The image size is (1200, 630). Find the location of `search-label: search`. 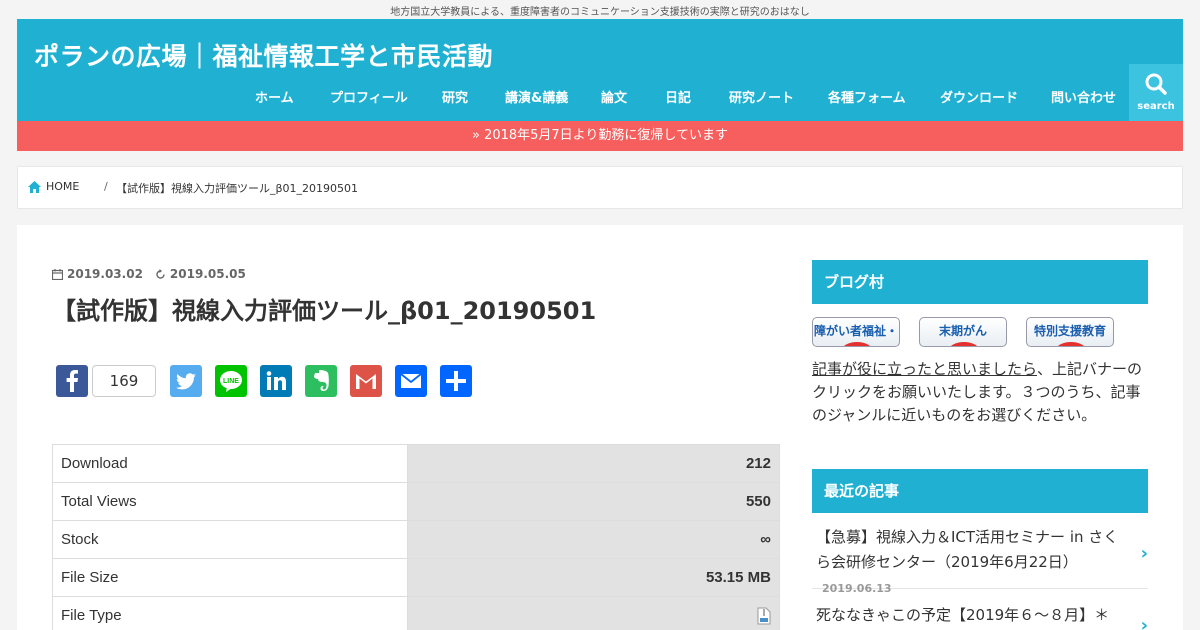

search-label: search is located at coordinates (1156, 106).